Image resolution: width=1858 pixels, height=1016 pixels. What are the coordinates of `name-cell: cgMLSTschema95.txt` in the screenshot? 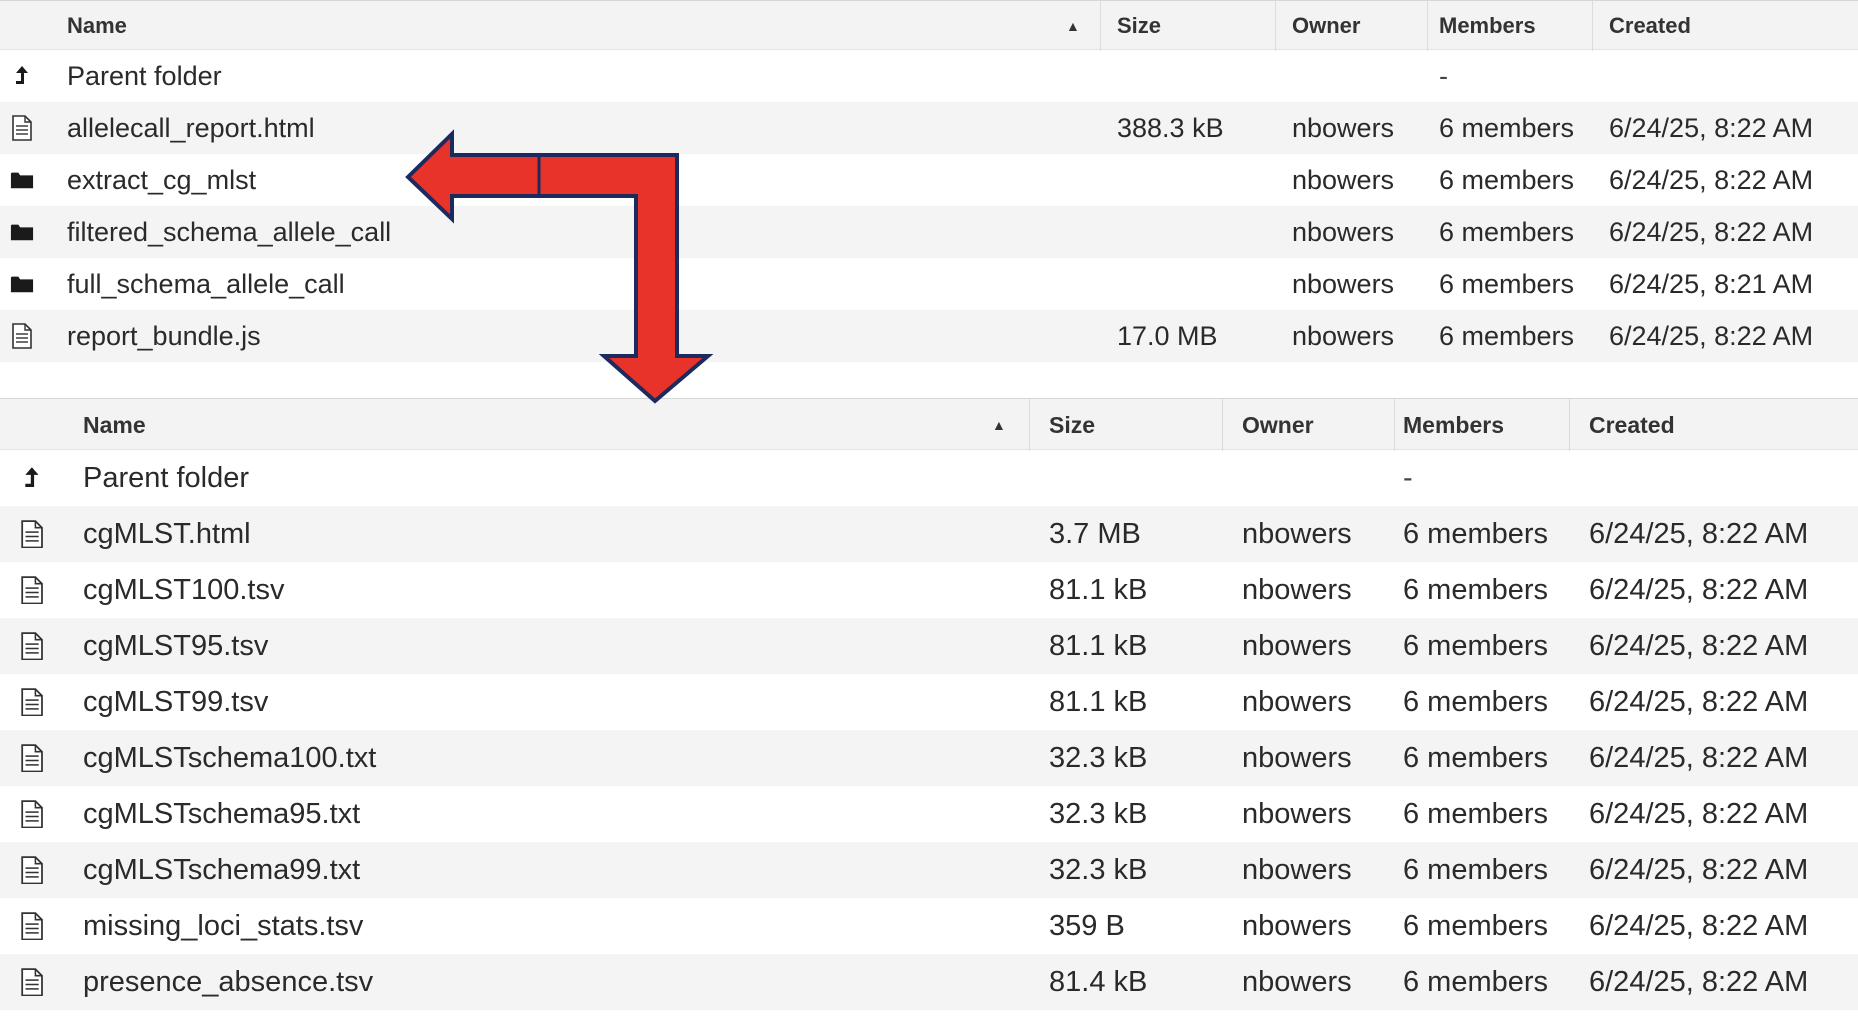 It's located at (221, 814).